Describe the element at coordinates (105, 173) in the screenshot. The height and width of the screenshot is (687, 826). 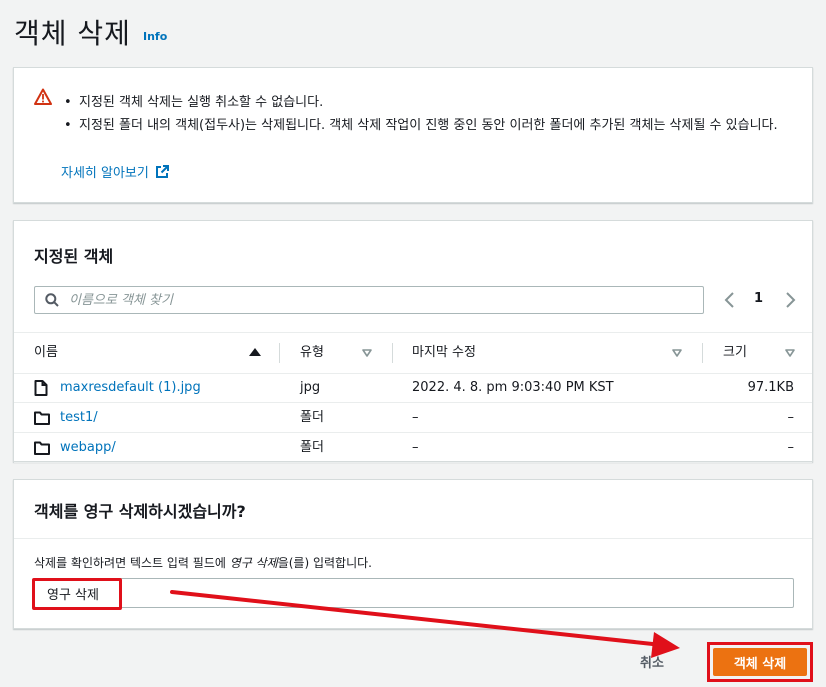
I see `learn-more-label: 자세히 알아보기` at that location.